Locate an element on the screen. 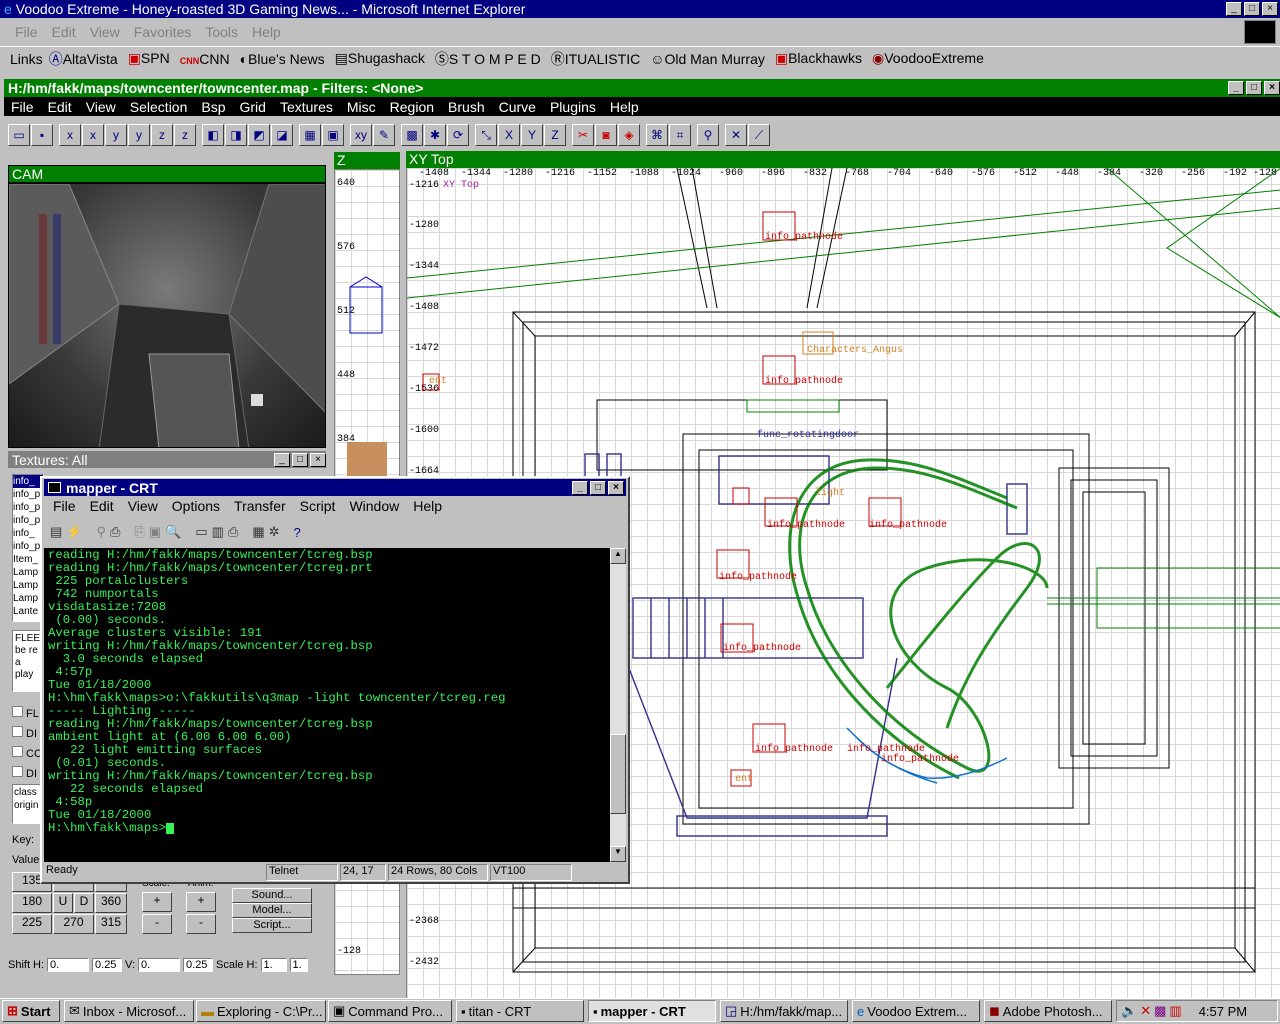 The image size is (1280, 1024). scale-h-field: 1. is located at coordinates (273, 965).